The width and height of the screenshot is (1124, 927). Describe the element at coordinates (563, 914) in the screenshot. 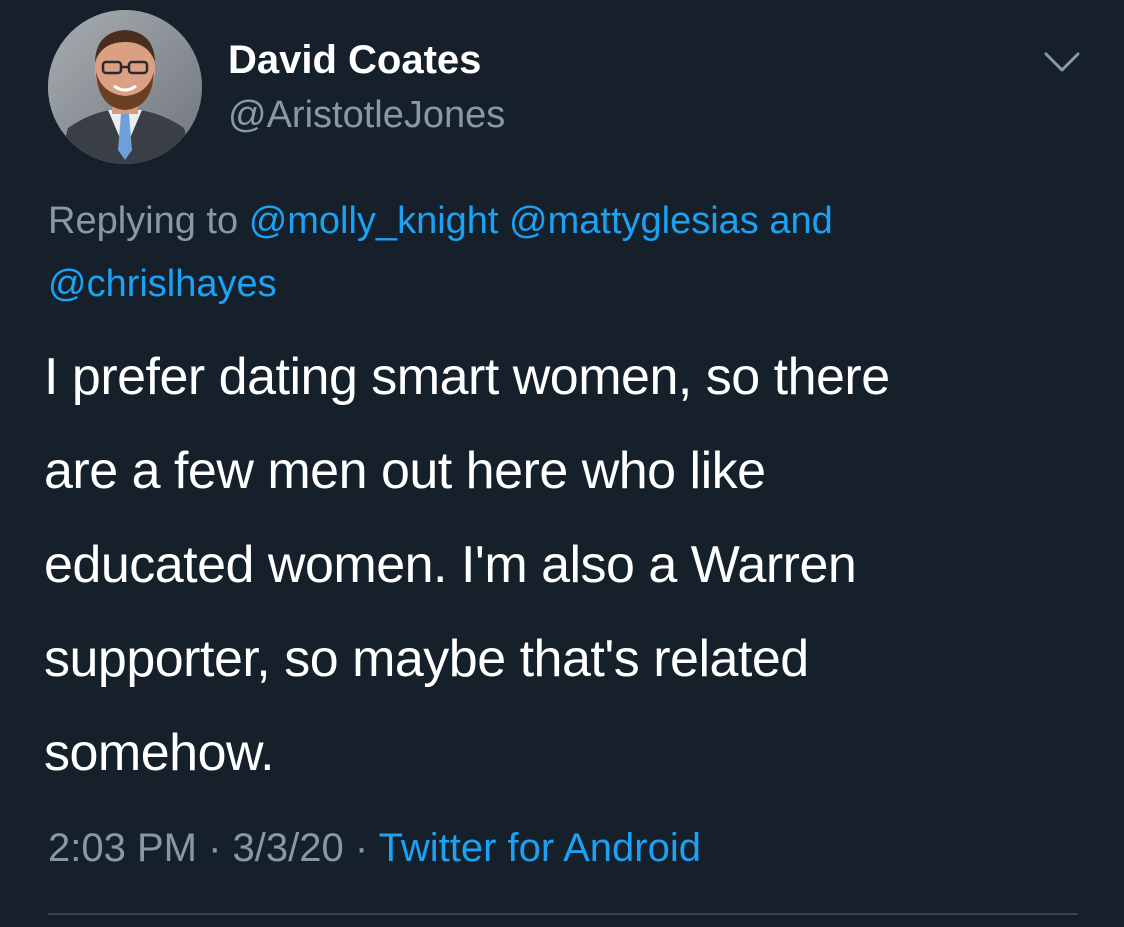

I see `divider` at that location.